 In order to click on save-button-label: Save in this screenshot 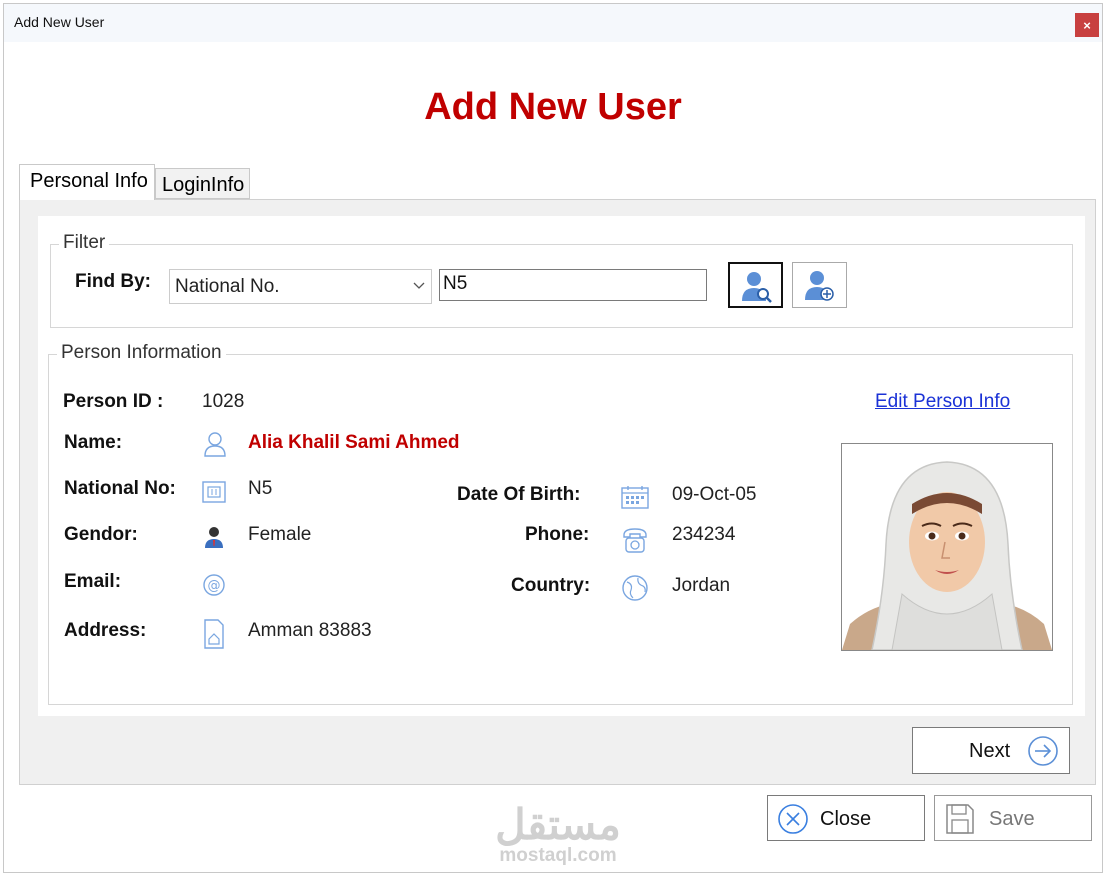, I will do `click(1012, 819)`.